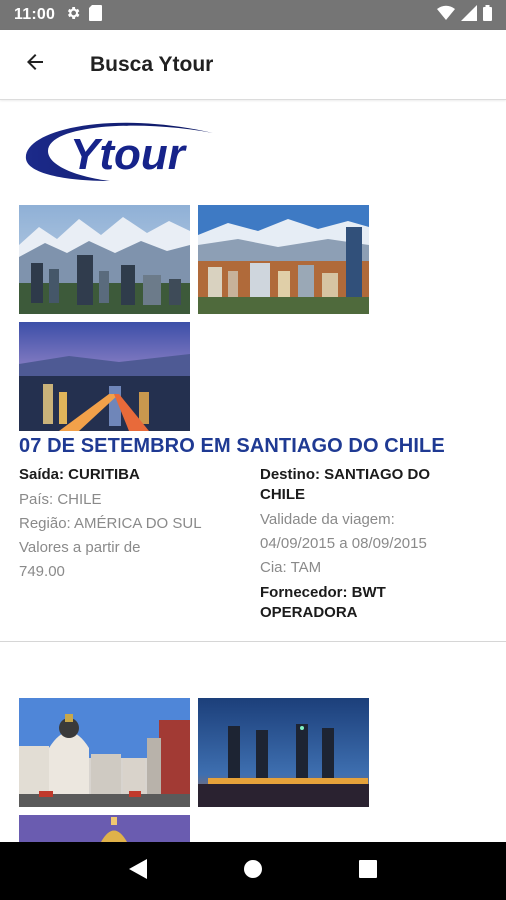 This screenshot has width=506, height=900. I want to click on recents-square-icon, so click(368, 871).